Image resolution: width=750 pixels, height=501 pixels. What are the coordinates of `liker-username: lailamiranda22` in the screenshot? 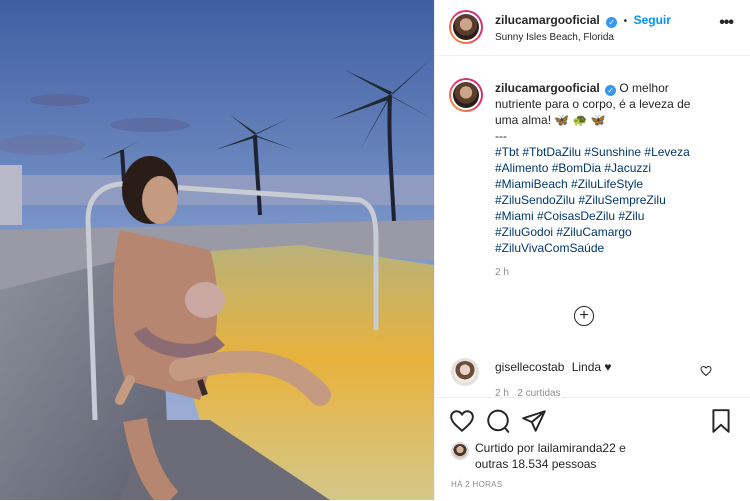 It's located at (577, 448).